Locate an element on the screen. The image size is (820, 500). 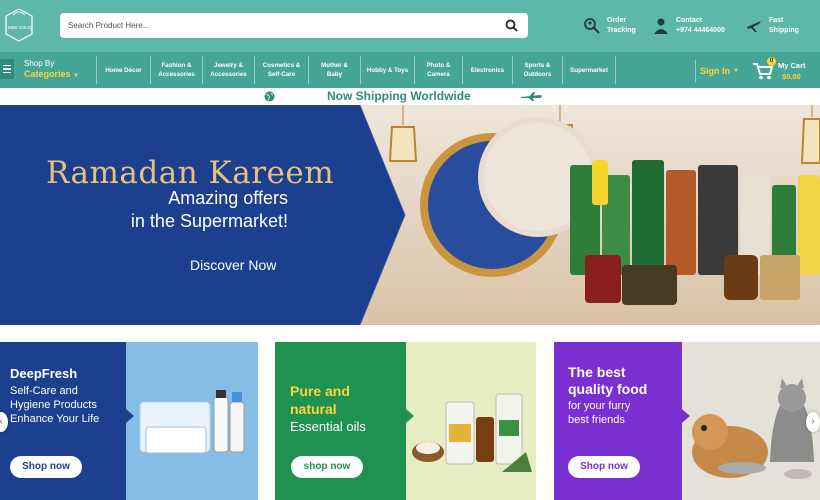
shop-now-button: shop now is located at coordinates (327, 467).